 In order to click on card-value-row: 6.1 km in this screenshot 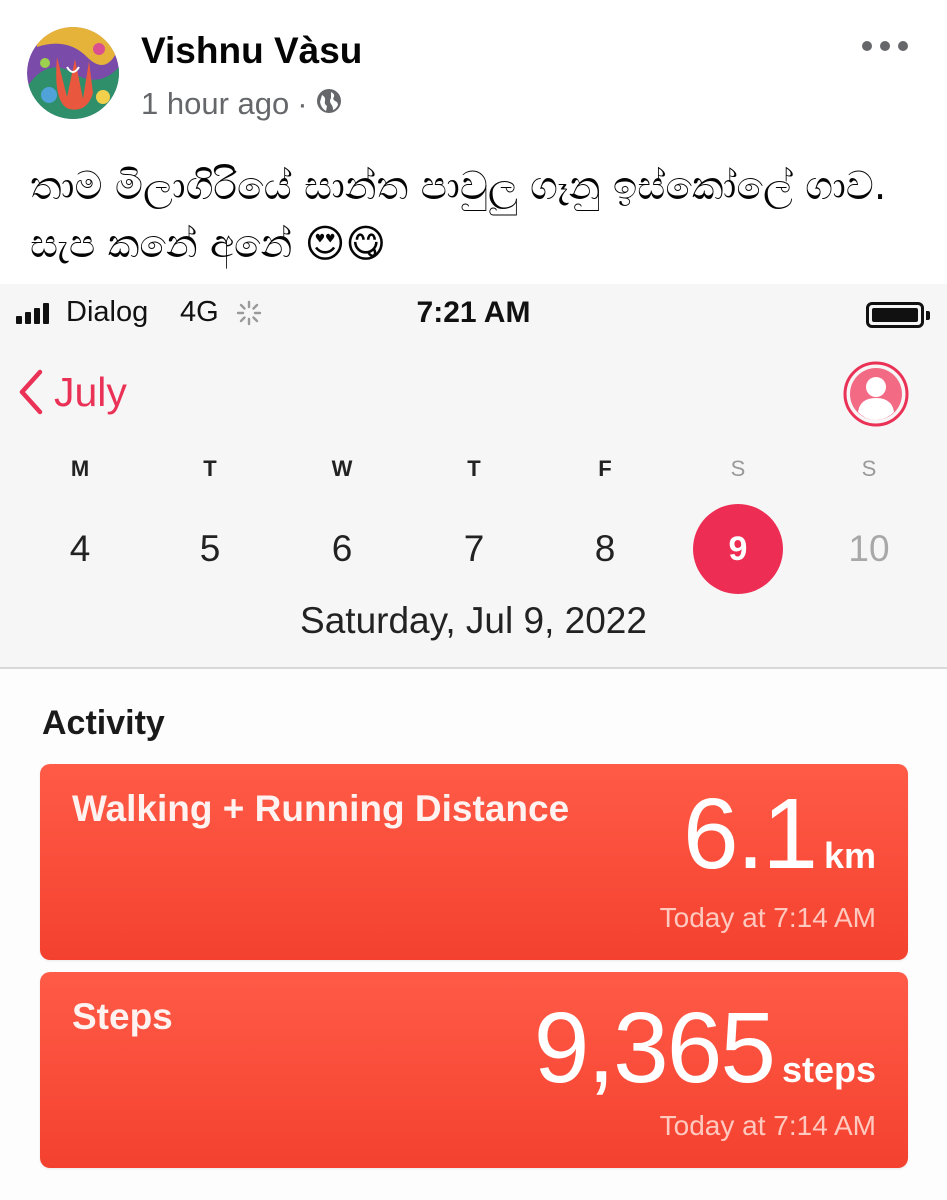, I will do `click(779, 834)`.